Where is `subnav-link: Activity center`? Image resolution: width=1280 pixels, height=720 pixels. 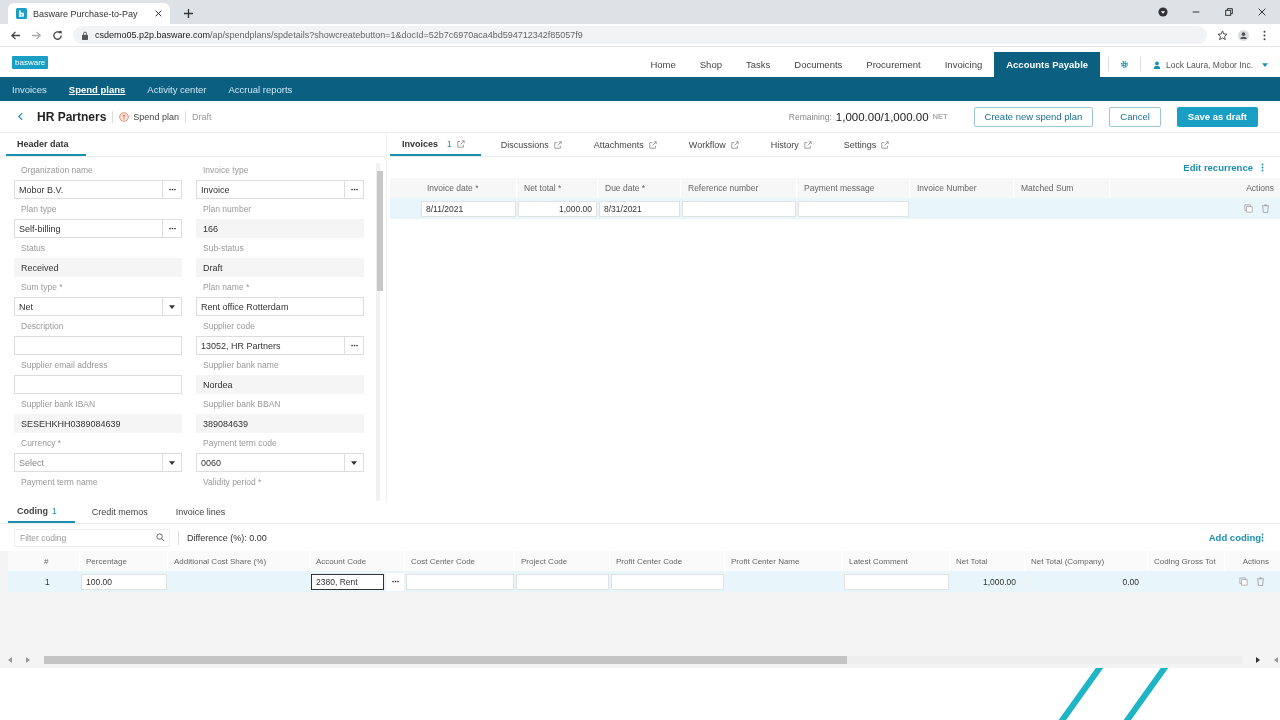 subnav-link: Activity center is located at coordinates (177, 89).